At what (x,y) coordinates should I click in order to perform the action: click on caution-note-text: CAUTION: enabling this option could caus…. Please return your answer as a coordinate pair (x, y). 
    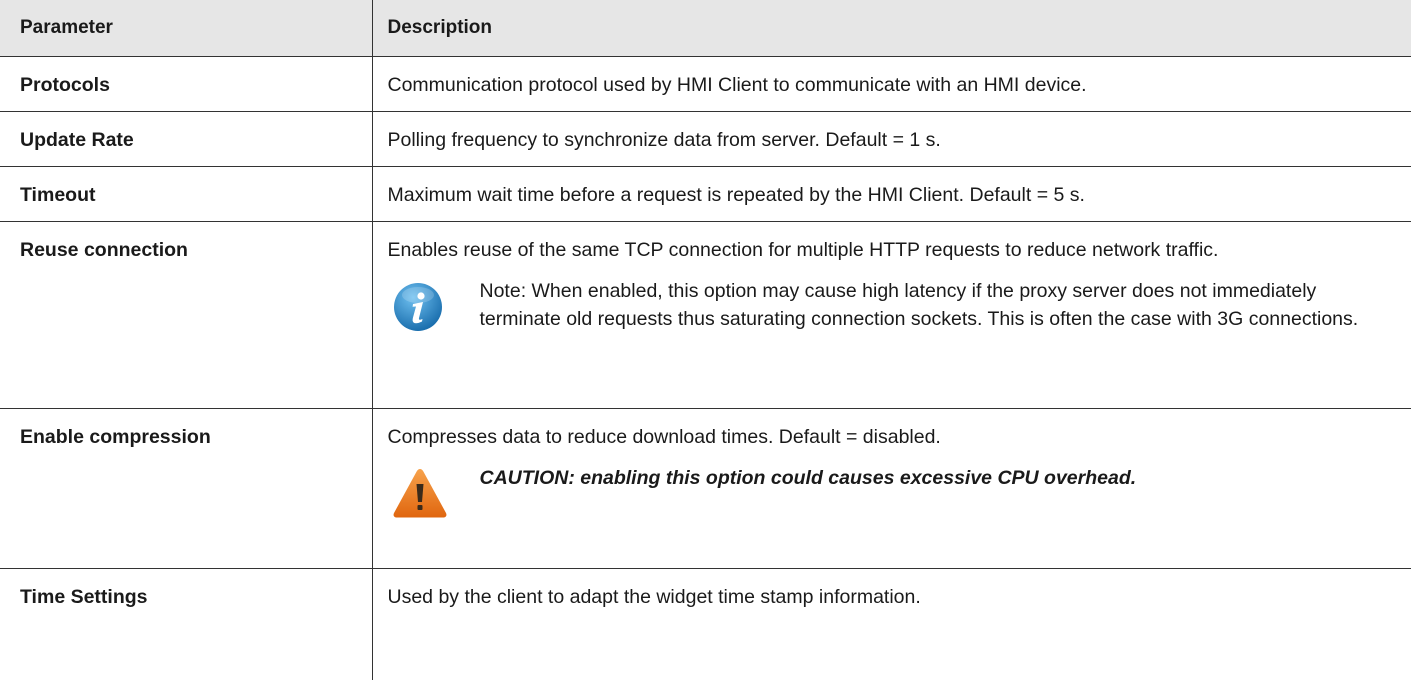
    Looking at the image, I should click on (808, 478).